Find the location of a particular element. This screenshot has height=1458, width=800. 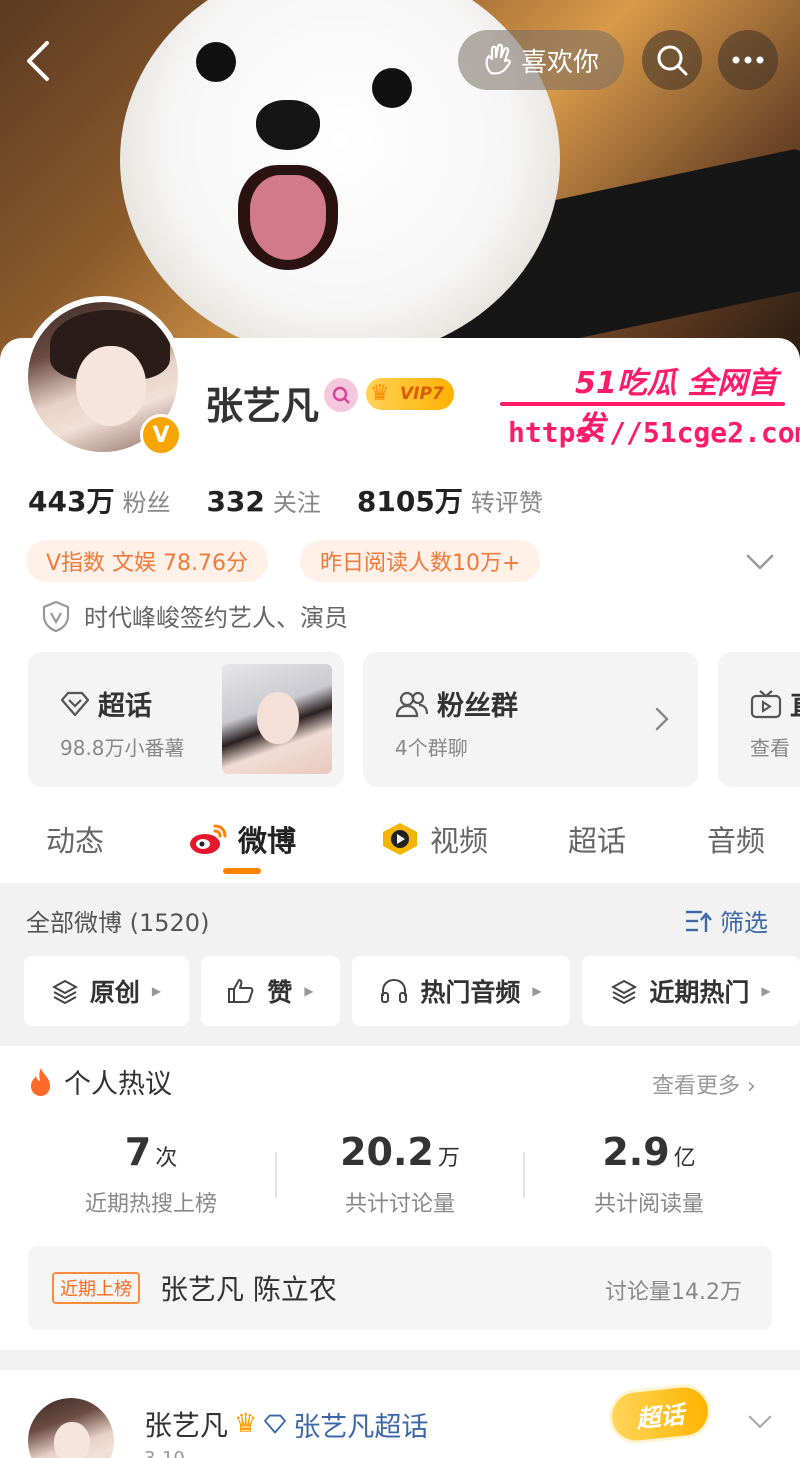

chip-original: 原创 ▶ is located at coordinates (106, 991).